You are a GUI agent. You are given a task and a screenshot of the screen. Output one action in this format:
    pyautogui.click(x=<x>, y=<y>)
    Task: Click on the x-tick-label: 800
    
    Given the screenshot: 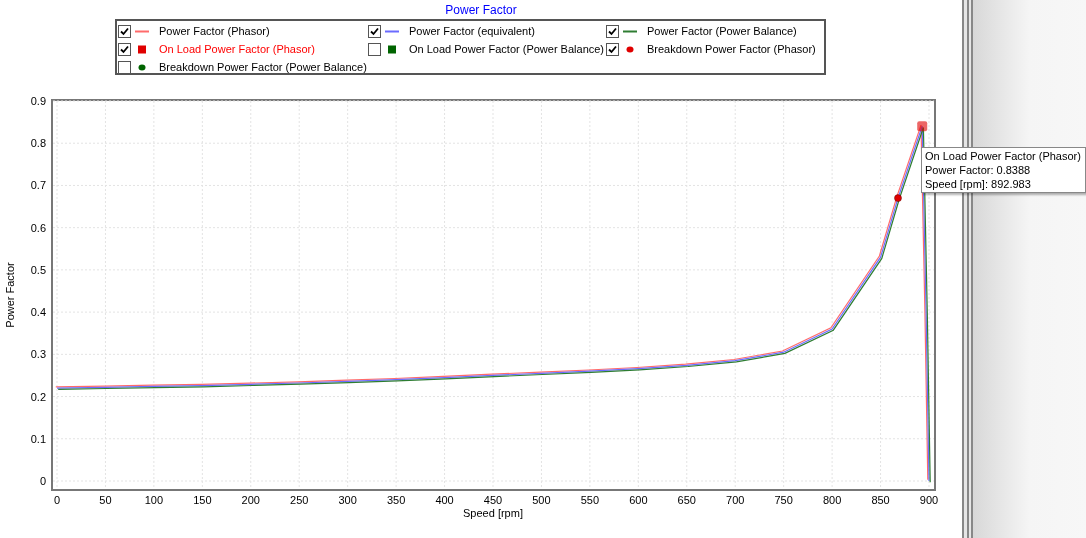 What is the action you would take?
    pyautogui.click(x=832, y=500)
    